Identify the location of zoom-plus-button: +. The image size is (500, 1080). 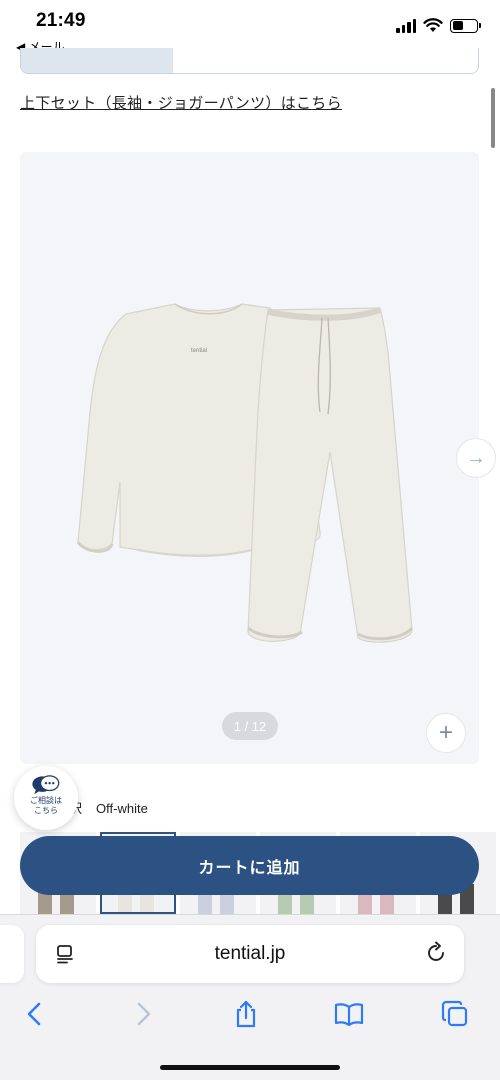
(446, 733).